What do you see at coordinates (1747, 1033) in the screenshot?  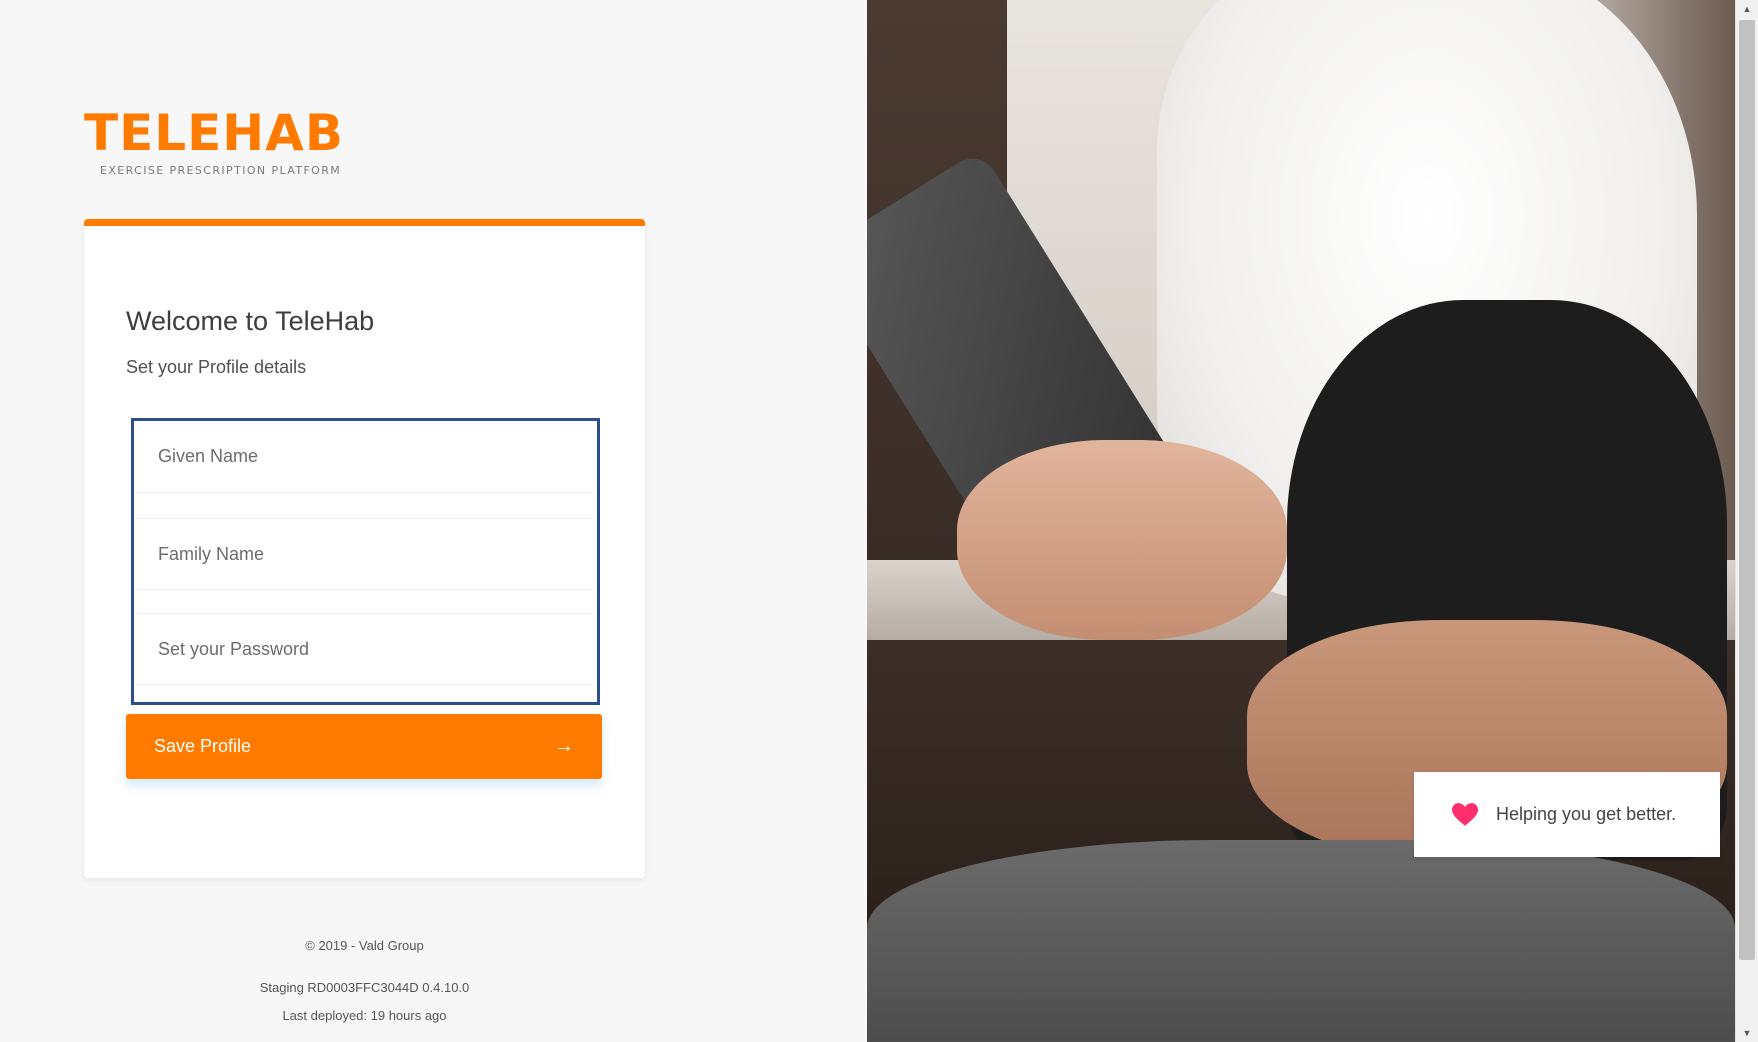 I see `scroll-down-icon: ▼` at bounding box center [1747, 1033].